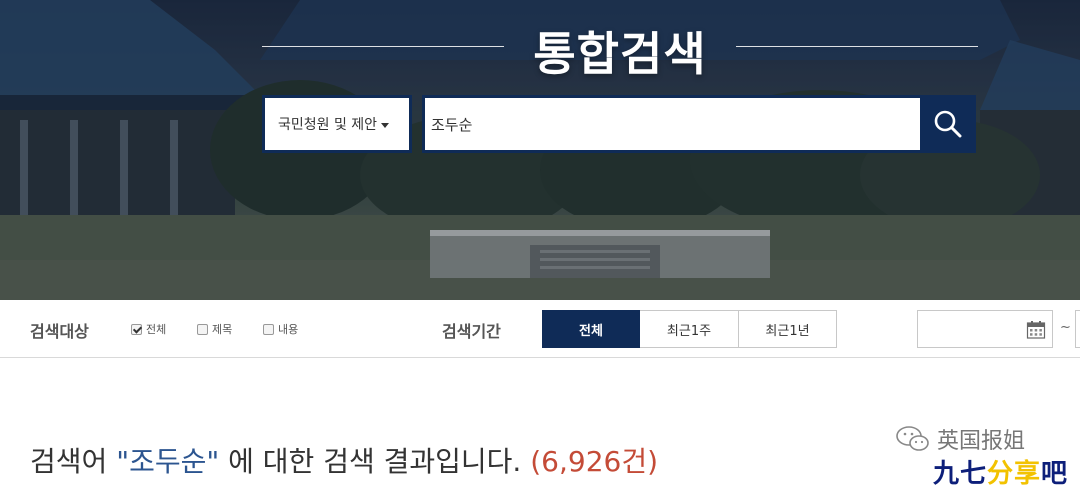  I want to click on watermark-line2: 九七分享吧, so click(1000, 470).